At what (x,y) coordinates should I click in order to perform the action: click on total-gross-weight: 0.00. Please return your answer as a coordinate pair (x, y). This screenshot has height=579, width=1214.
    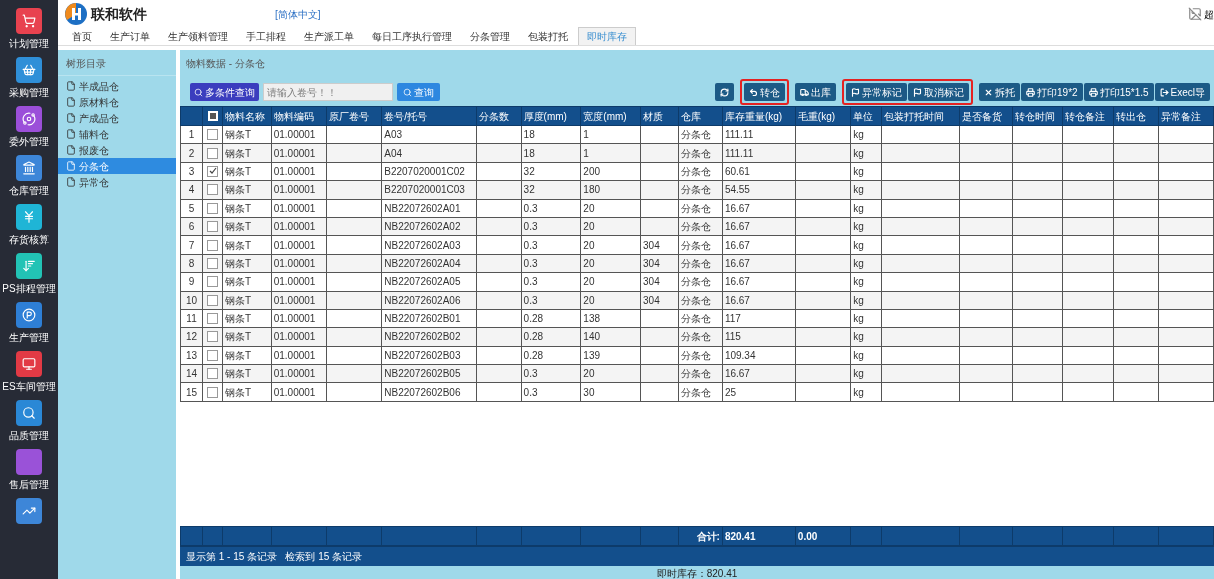
    Looking at the image, I should click on (823, 536).